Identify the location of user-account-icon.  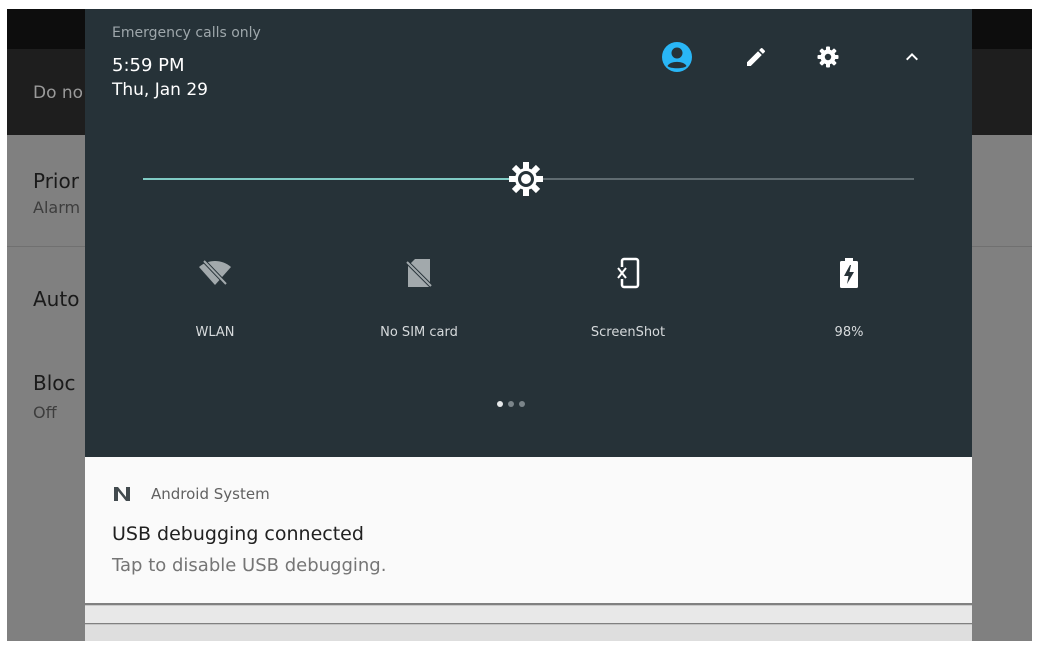
(677, 57).